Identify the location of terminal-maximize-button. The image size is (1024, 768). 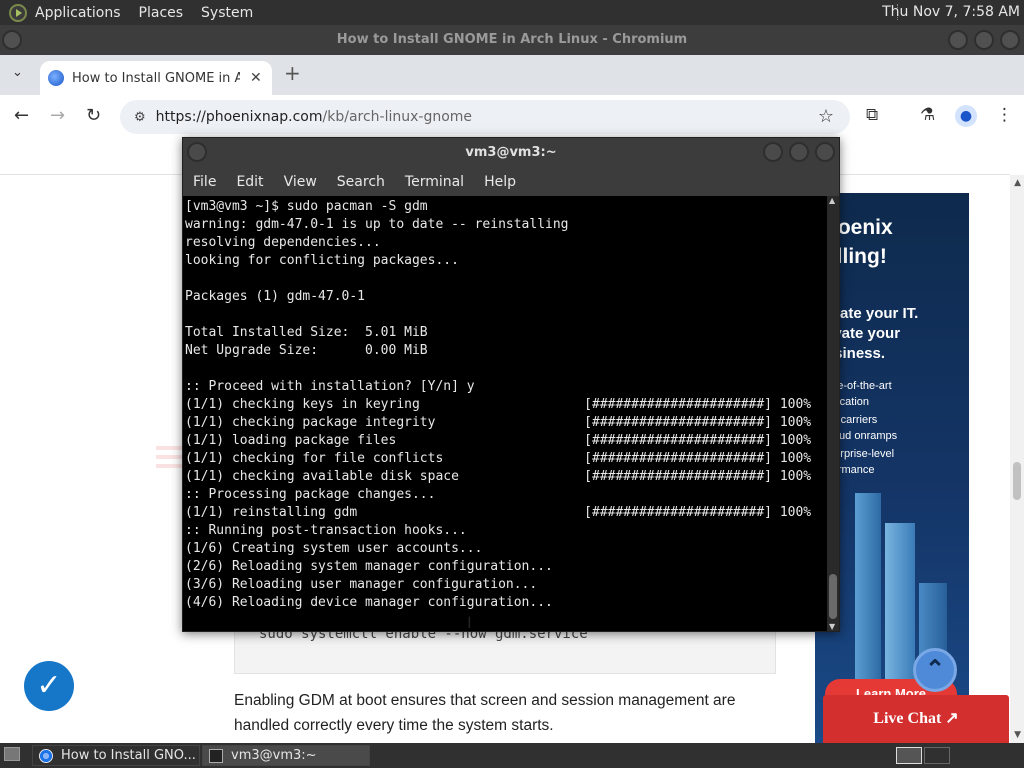
(799, 152).